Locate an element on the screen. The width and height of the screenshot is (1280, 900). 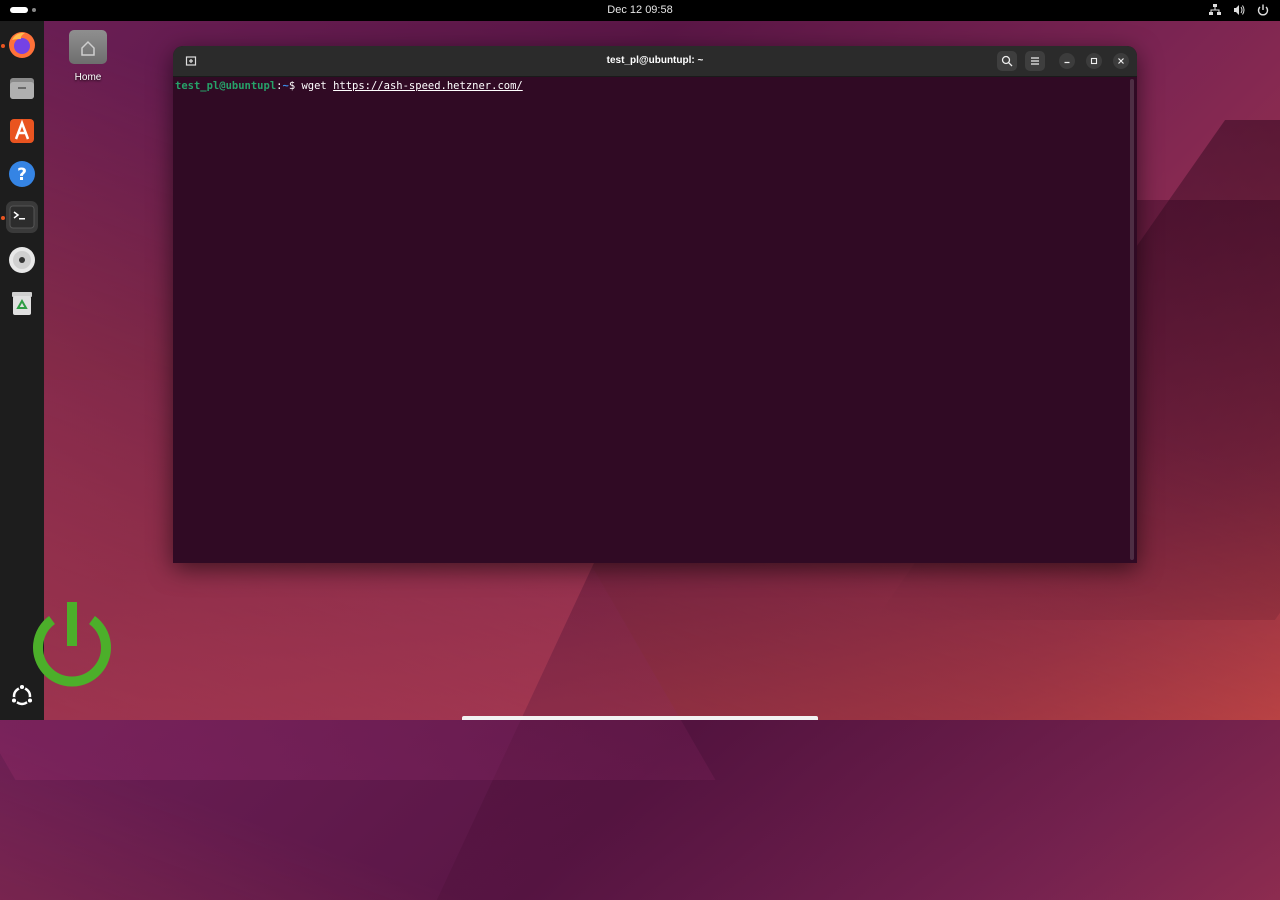
help-icon: ? is located at coordinates (22, 174).